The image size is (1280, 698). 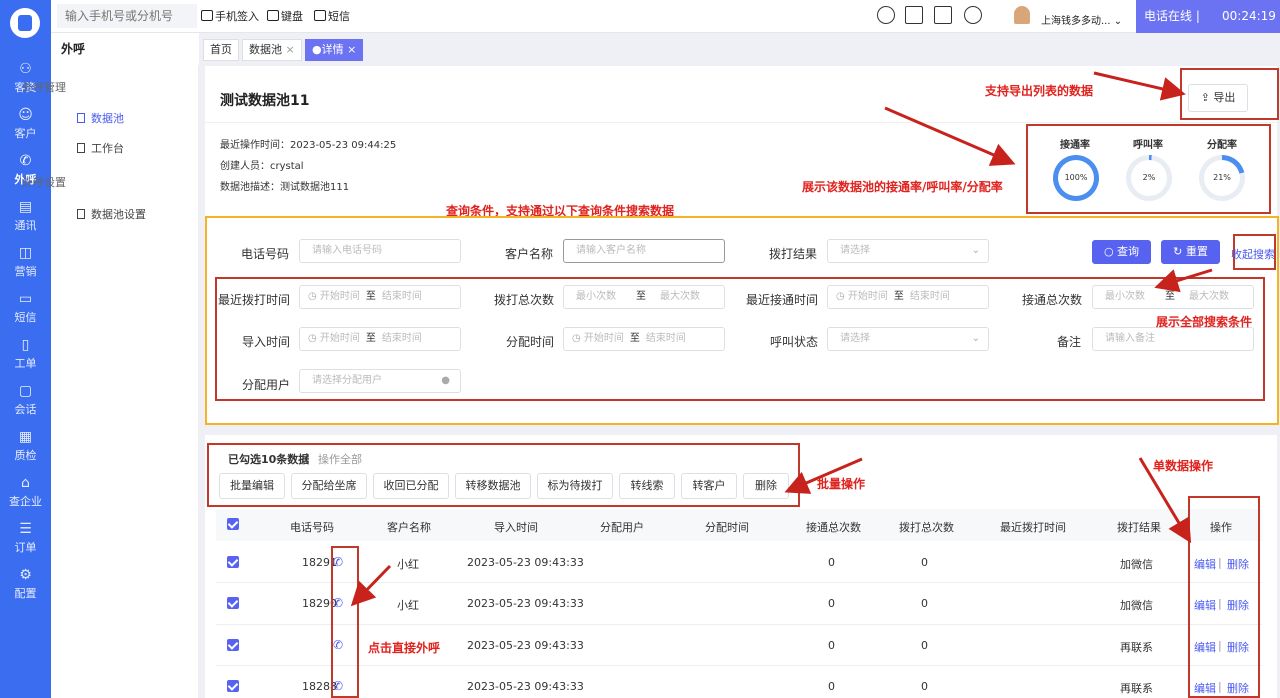 What do you see at coordinates (950, 136) in the screenshot?
I see `arrow-rates` at bounding box center [950, 136].